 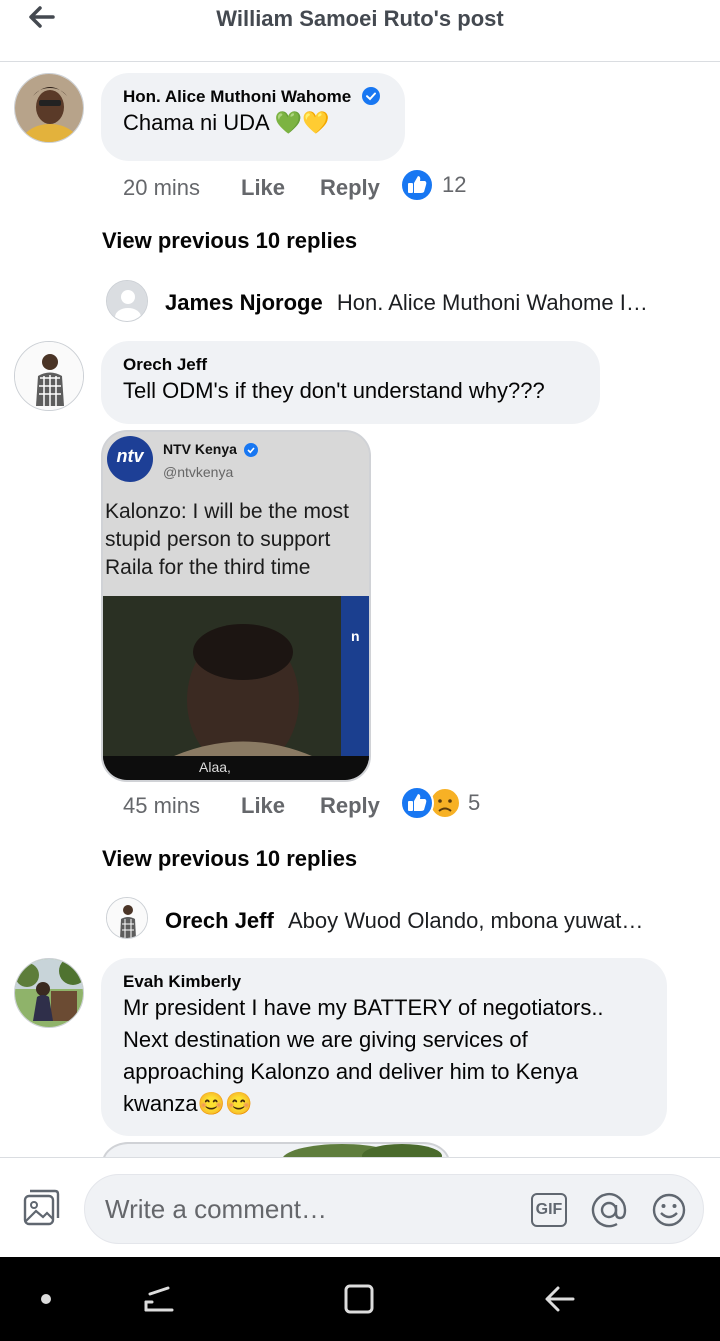 What do you see at coordinates (165, 365) in the screenshot?
I see `comment-author: Orech Jeff` at bounding box center [165, 365].